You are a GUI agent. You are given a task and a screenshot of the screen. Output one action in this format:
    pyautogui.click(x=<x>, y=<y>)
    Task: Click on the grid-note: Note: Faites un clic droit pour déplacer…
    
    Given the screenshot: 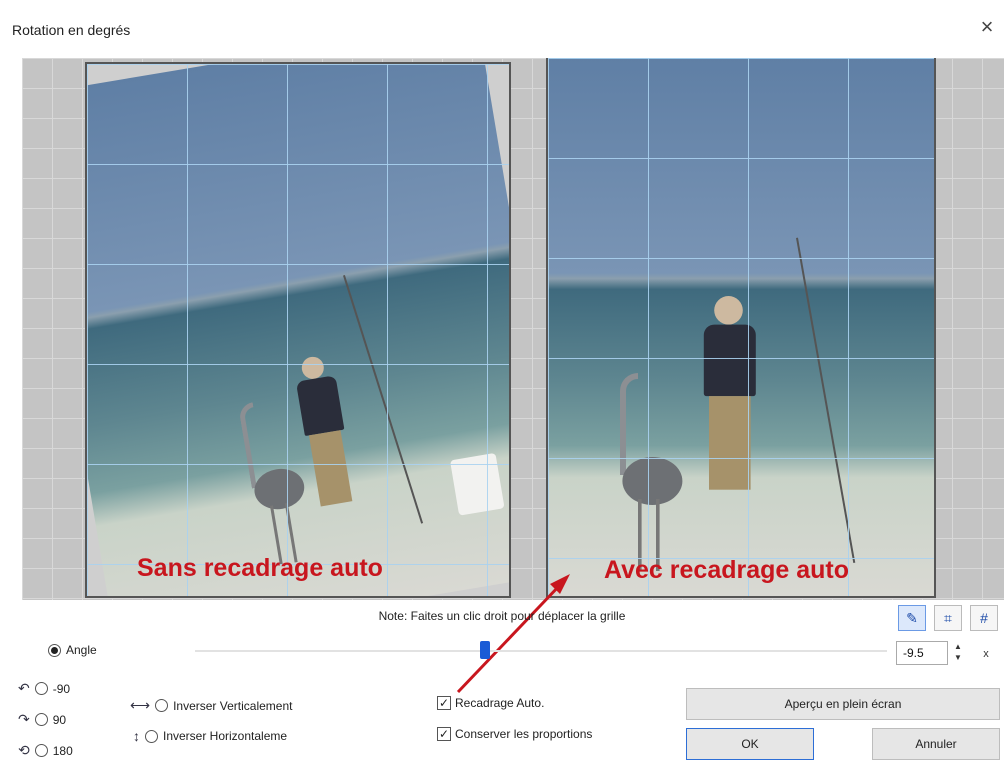 What is the action you would take?
    pyautogui.click(x=502, y=616)
    